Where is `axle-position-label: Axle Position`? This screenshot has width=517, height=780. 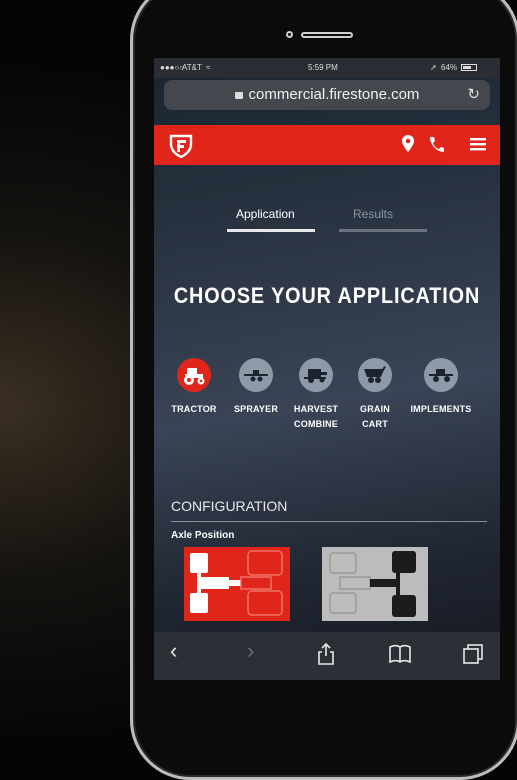 axle-position-label: Axle Position is located at coordinates (203, 535).